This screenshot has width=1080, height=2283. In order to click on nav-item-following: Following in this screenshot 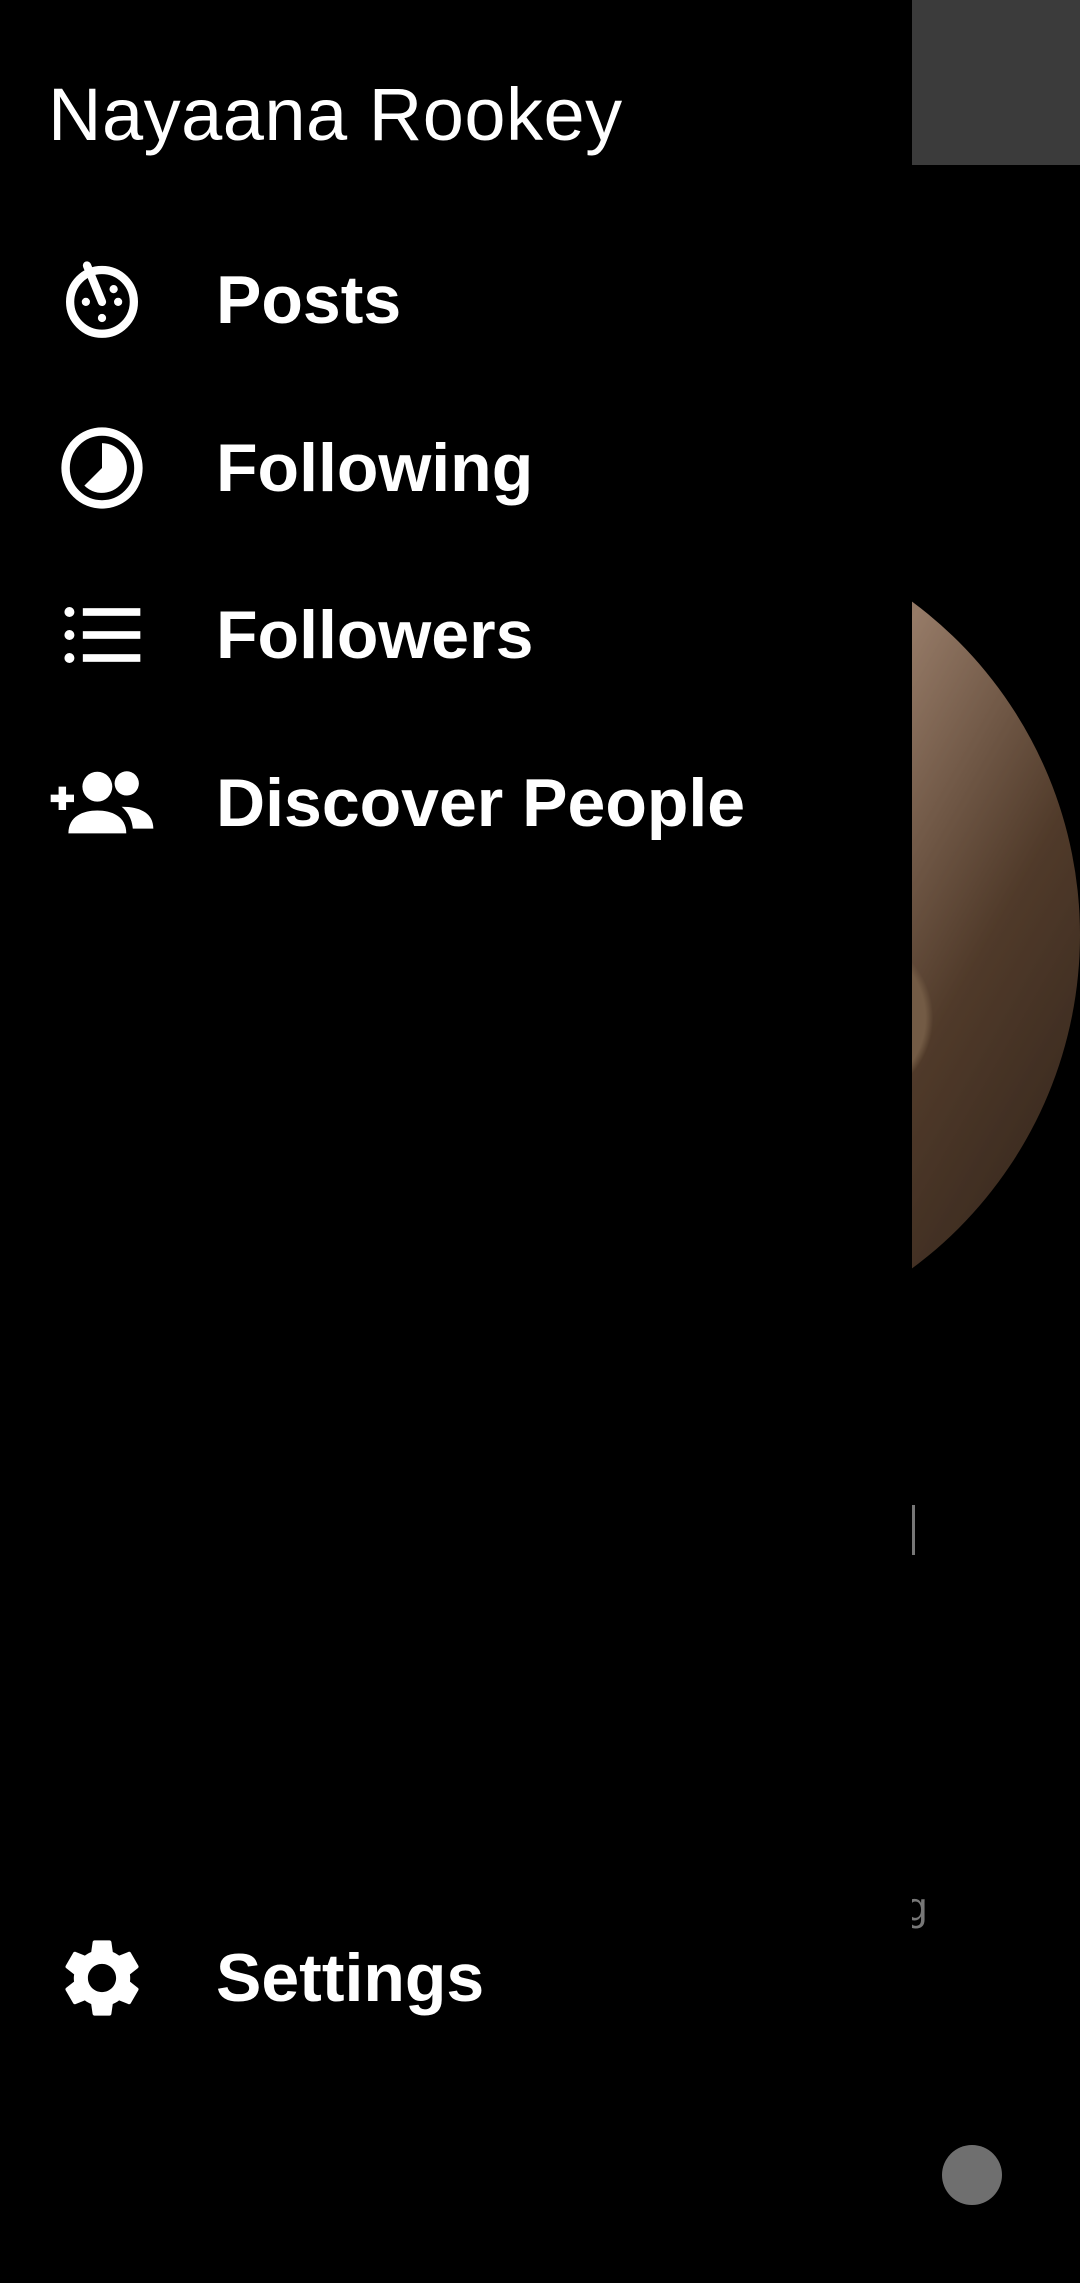, I will do `click(456, 468)`.